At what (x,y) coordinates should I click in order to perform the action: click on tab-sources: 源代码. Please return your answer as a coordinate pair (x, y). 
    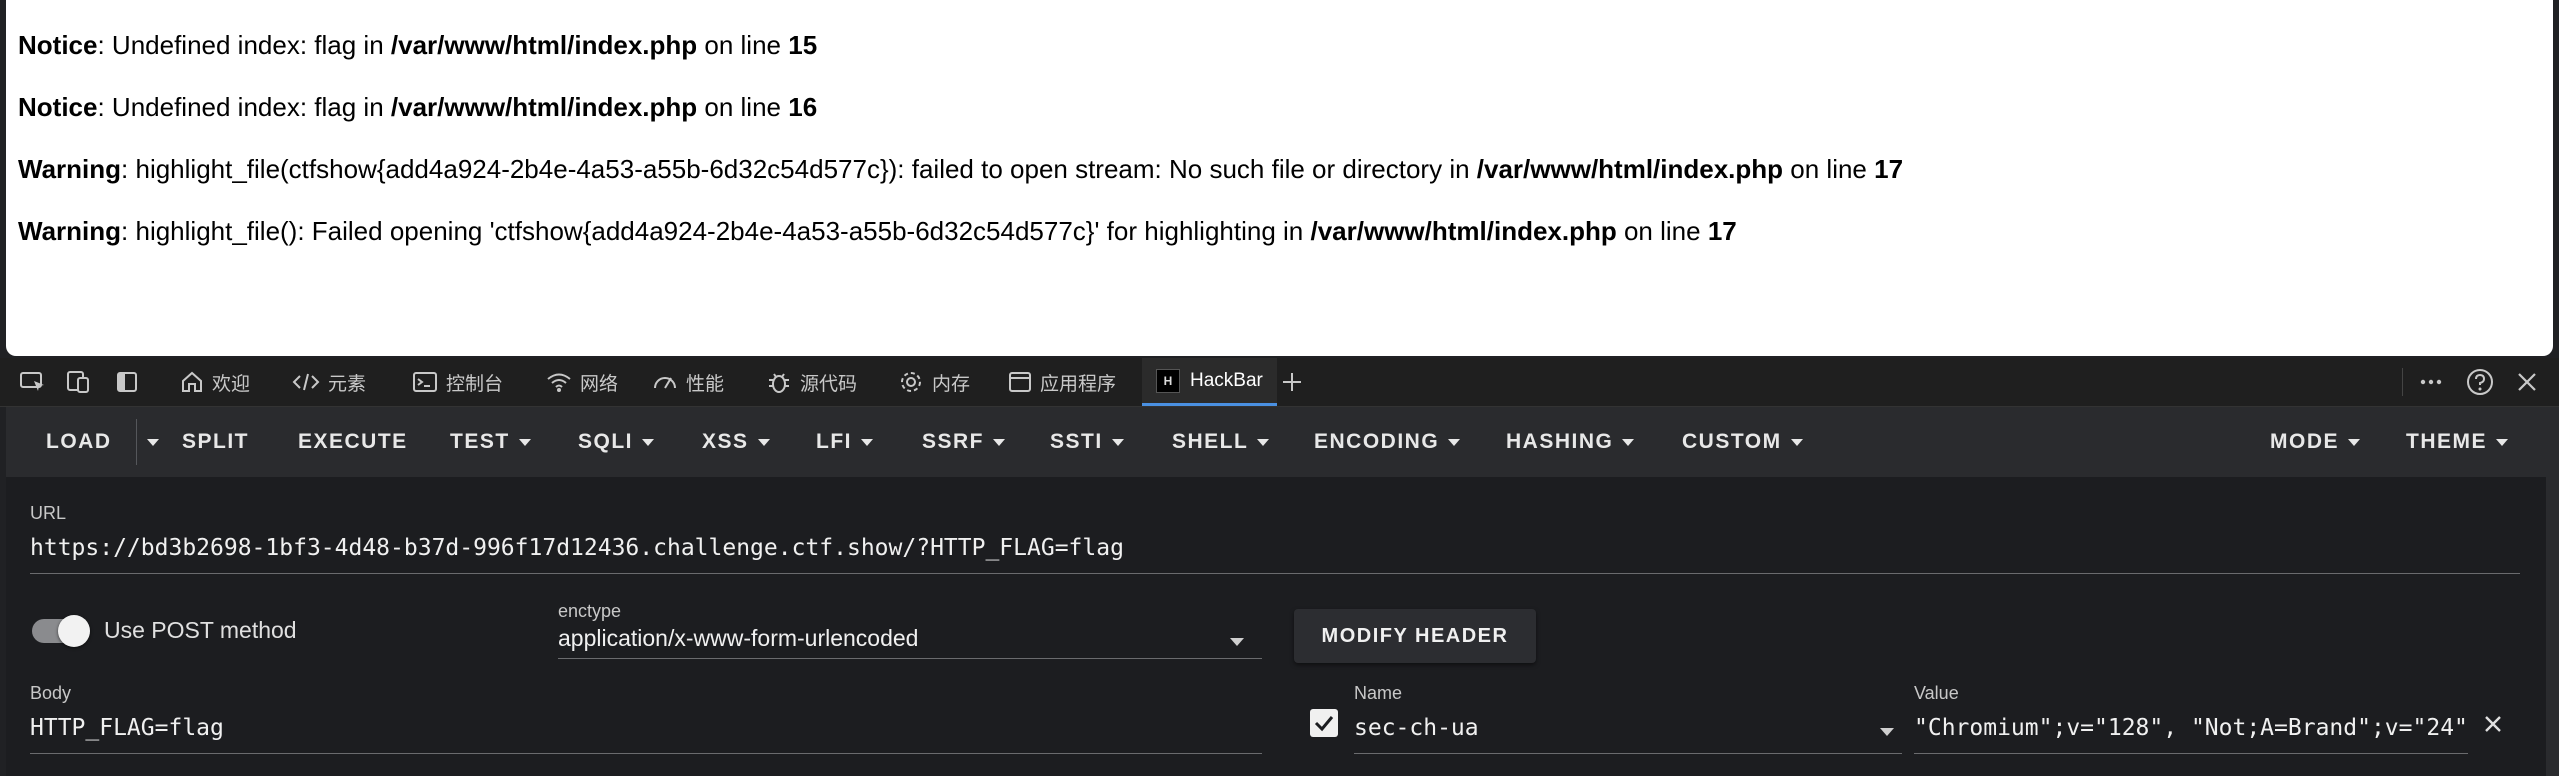
    Looking at the image, I should click on (811, 382).